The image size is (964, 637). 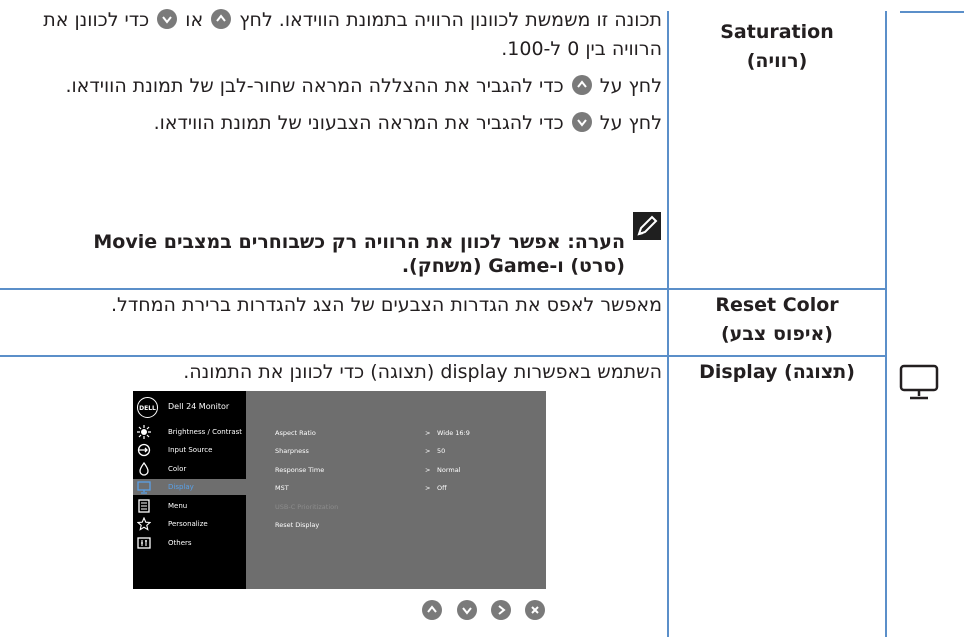 I want to click on osd-menu-item-color: Color, so click(x=189, y=469).